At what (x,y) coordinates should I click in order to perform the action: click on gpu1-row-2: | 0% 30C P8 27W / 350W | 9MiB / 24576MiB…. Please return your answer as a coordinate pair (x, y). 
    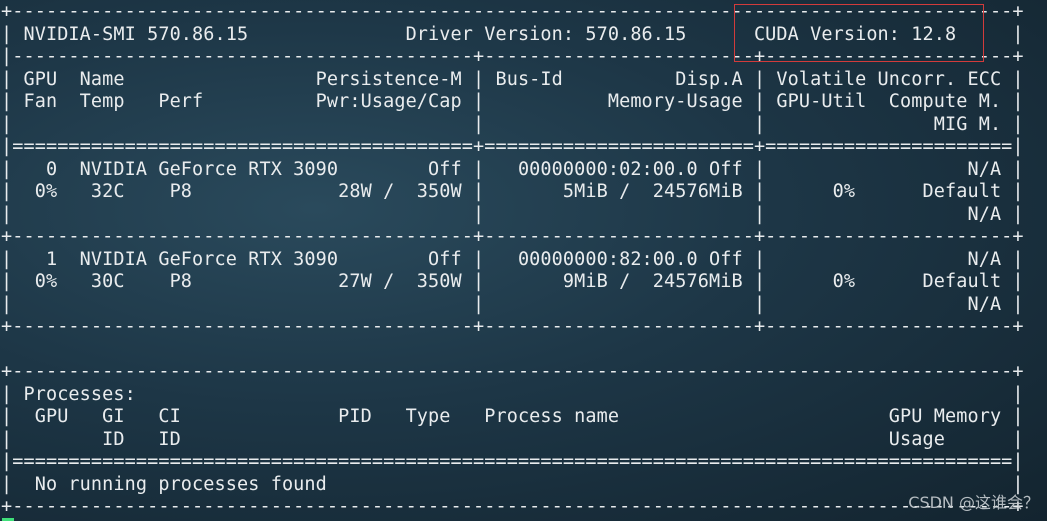
    Looking at the image, I should click on (512, 281).